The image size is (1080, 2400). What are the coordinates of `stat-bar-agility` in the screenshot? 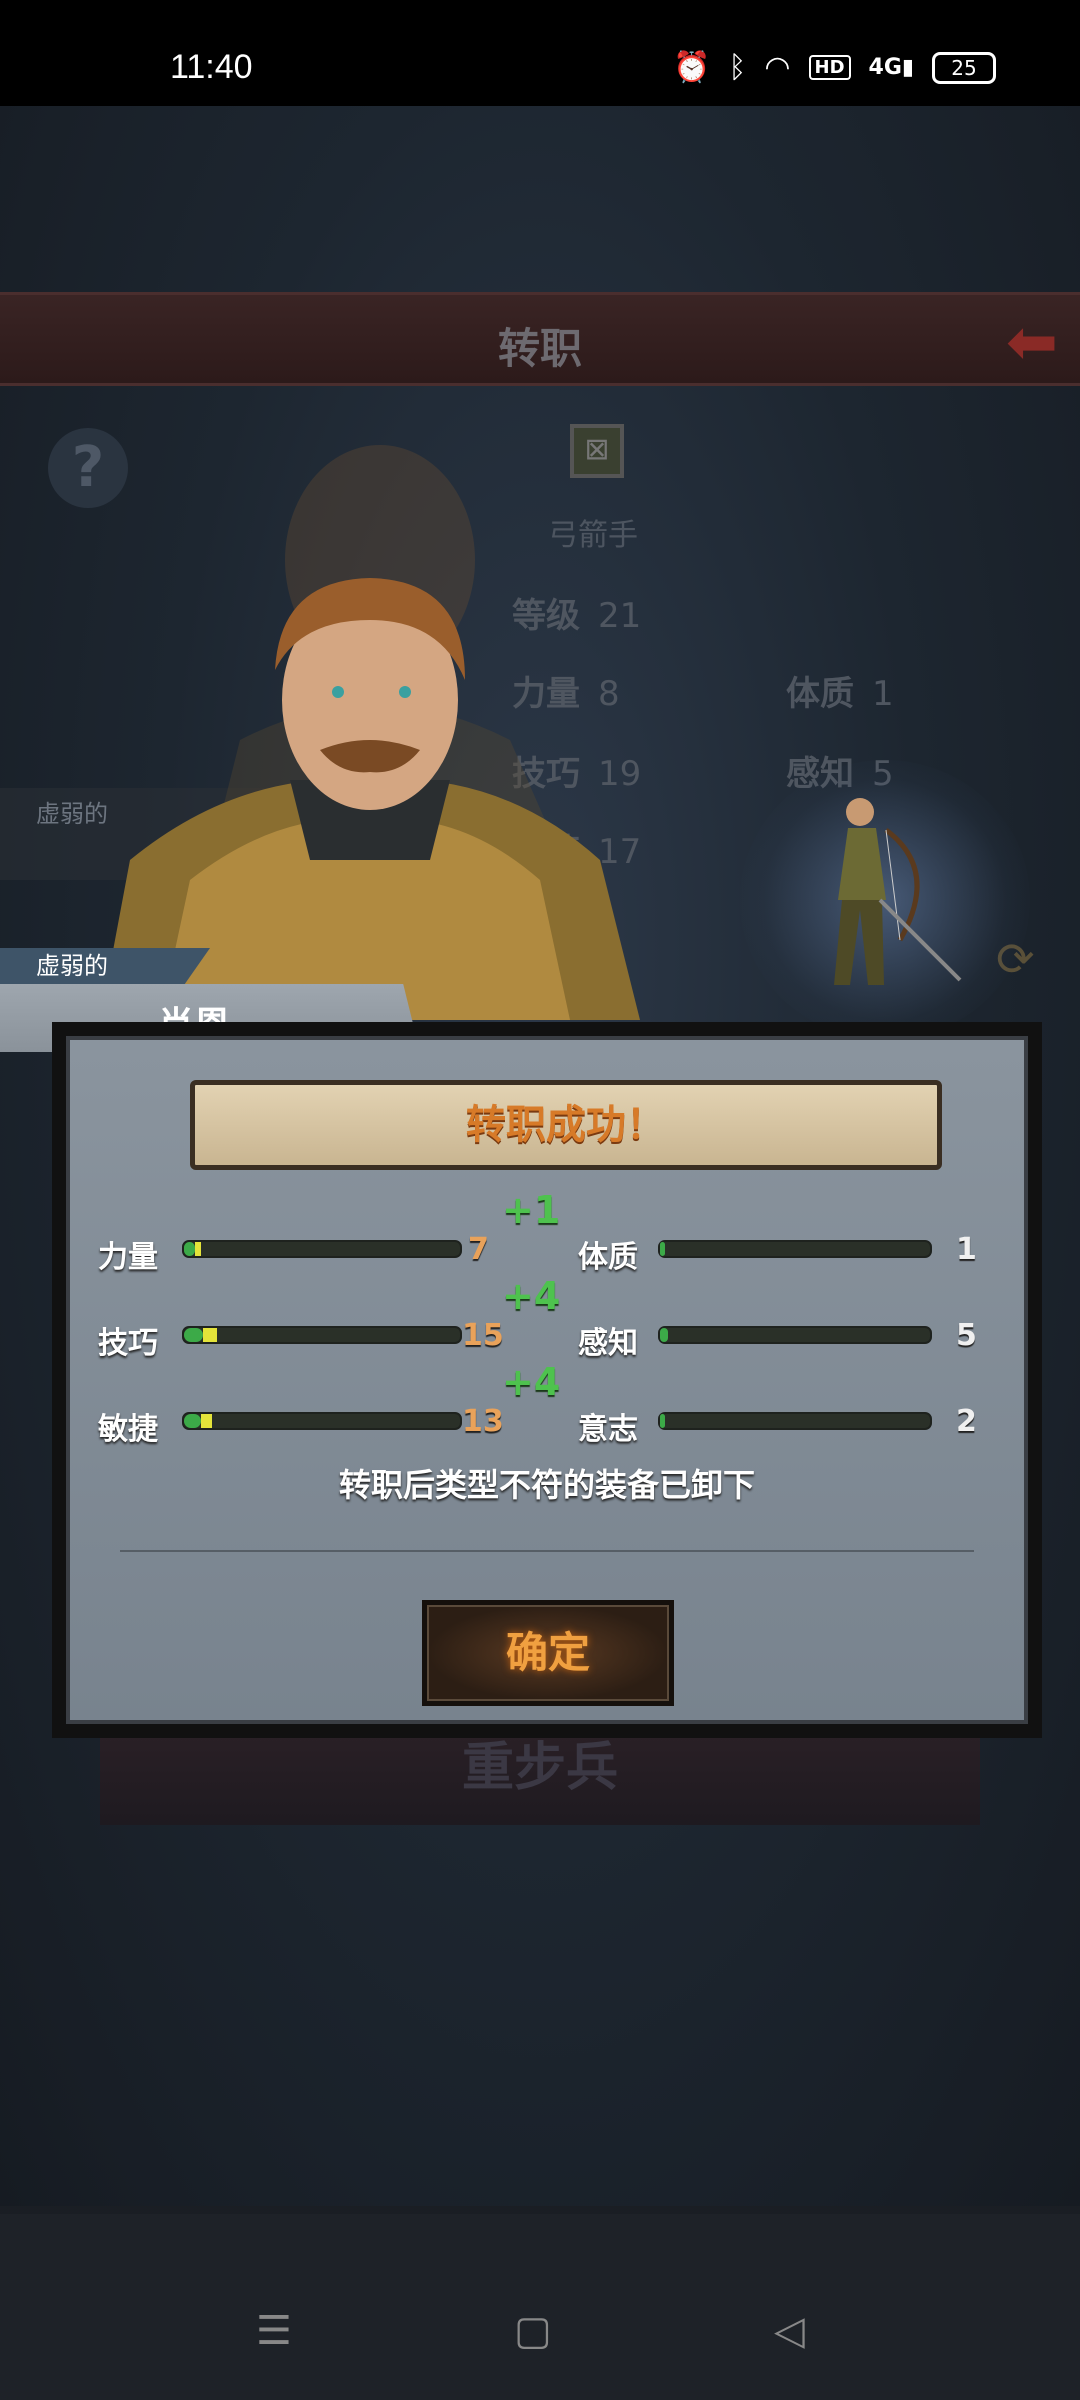 It's located at (322, 1421).